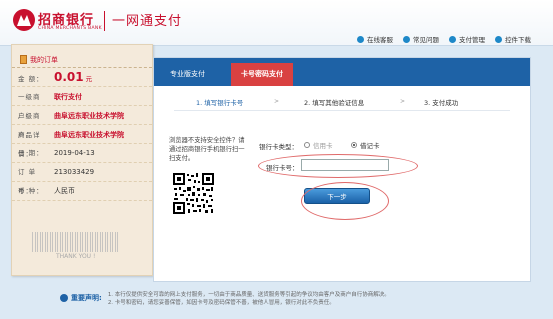  Describe the element at coordinates (89, 115) in the screenshot. I see `merchant2-value: 曲阜远东职业技术学院` at that location.